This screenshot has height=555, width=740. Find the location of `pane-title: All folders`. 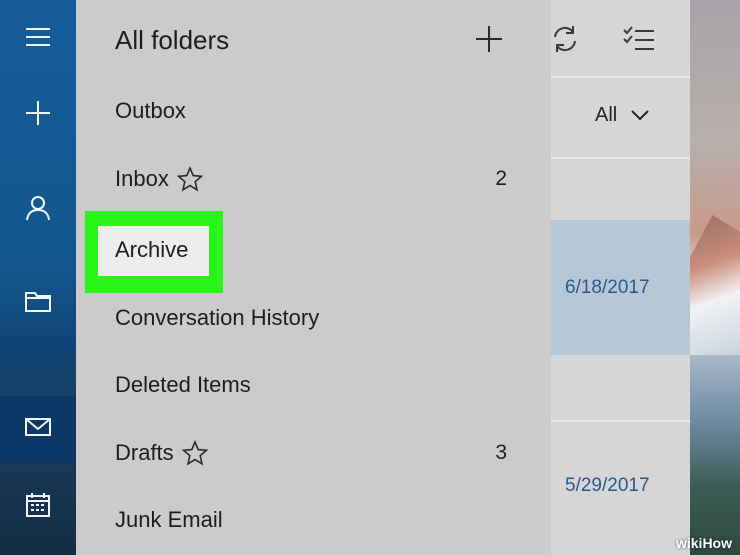

pane-title: All folders is located at coordinates (172, 40).